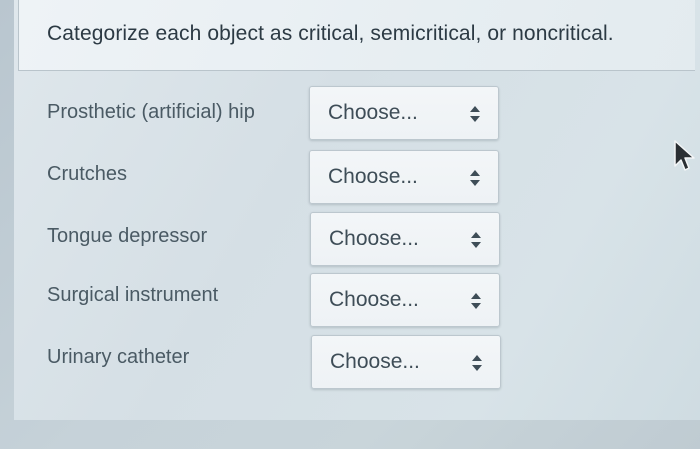 This screenshot has width=700, height=449. I want to click on mouse-cursor-icon, so click(684, 155).